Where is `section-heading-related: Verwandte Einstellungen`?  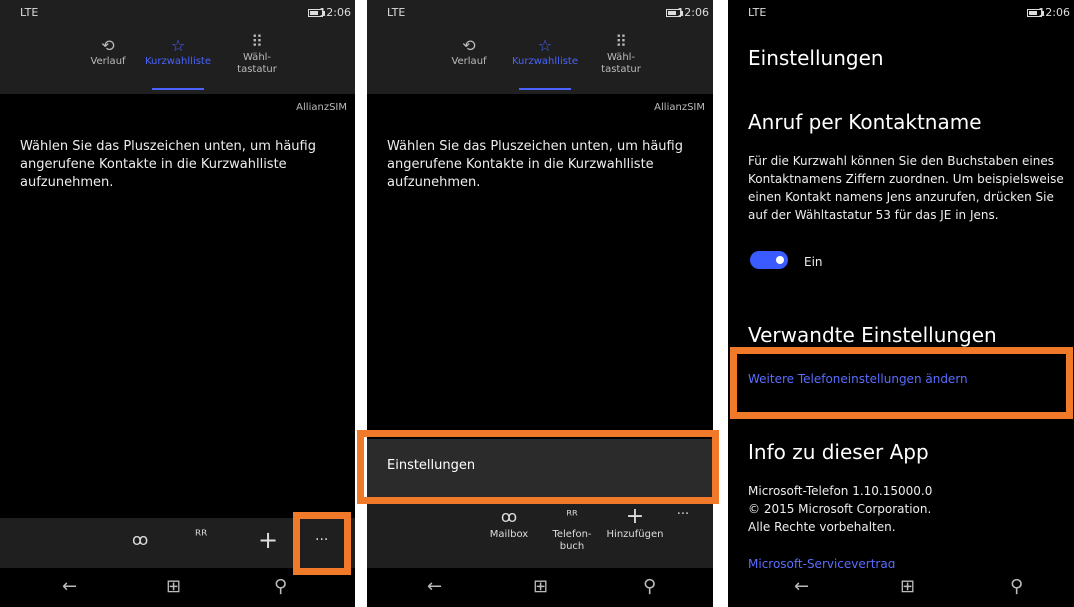 section-heading-related: Verwandte Einstellungen is located at coordinates (872, 335).